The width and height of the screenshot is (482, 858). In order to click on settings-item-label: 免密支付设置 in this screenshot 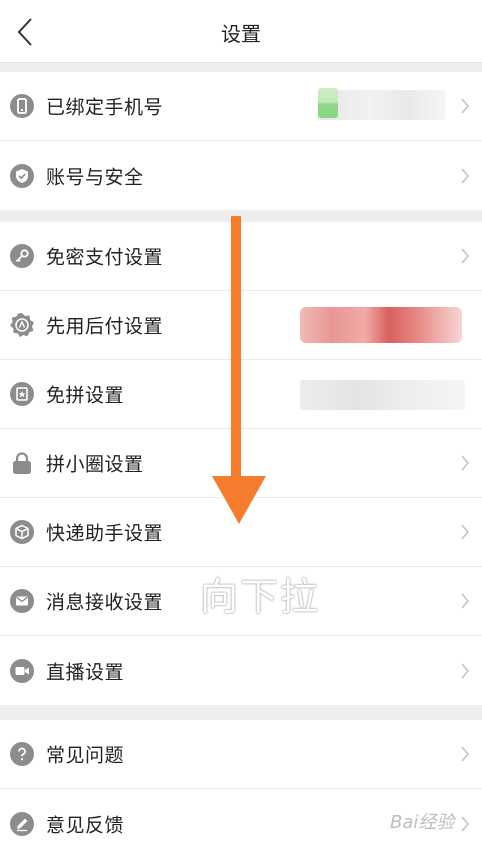, I will do `click(105, 257)`.